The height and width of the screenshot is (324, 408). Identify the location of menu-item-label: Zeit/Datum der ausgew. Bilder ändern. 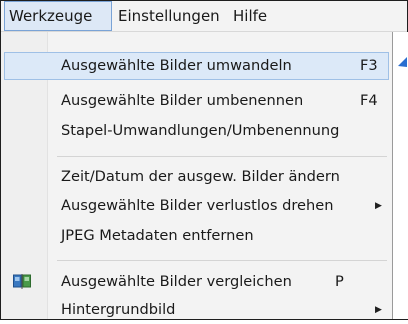
(200, 176).